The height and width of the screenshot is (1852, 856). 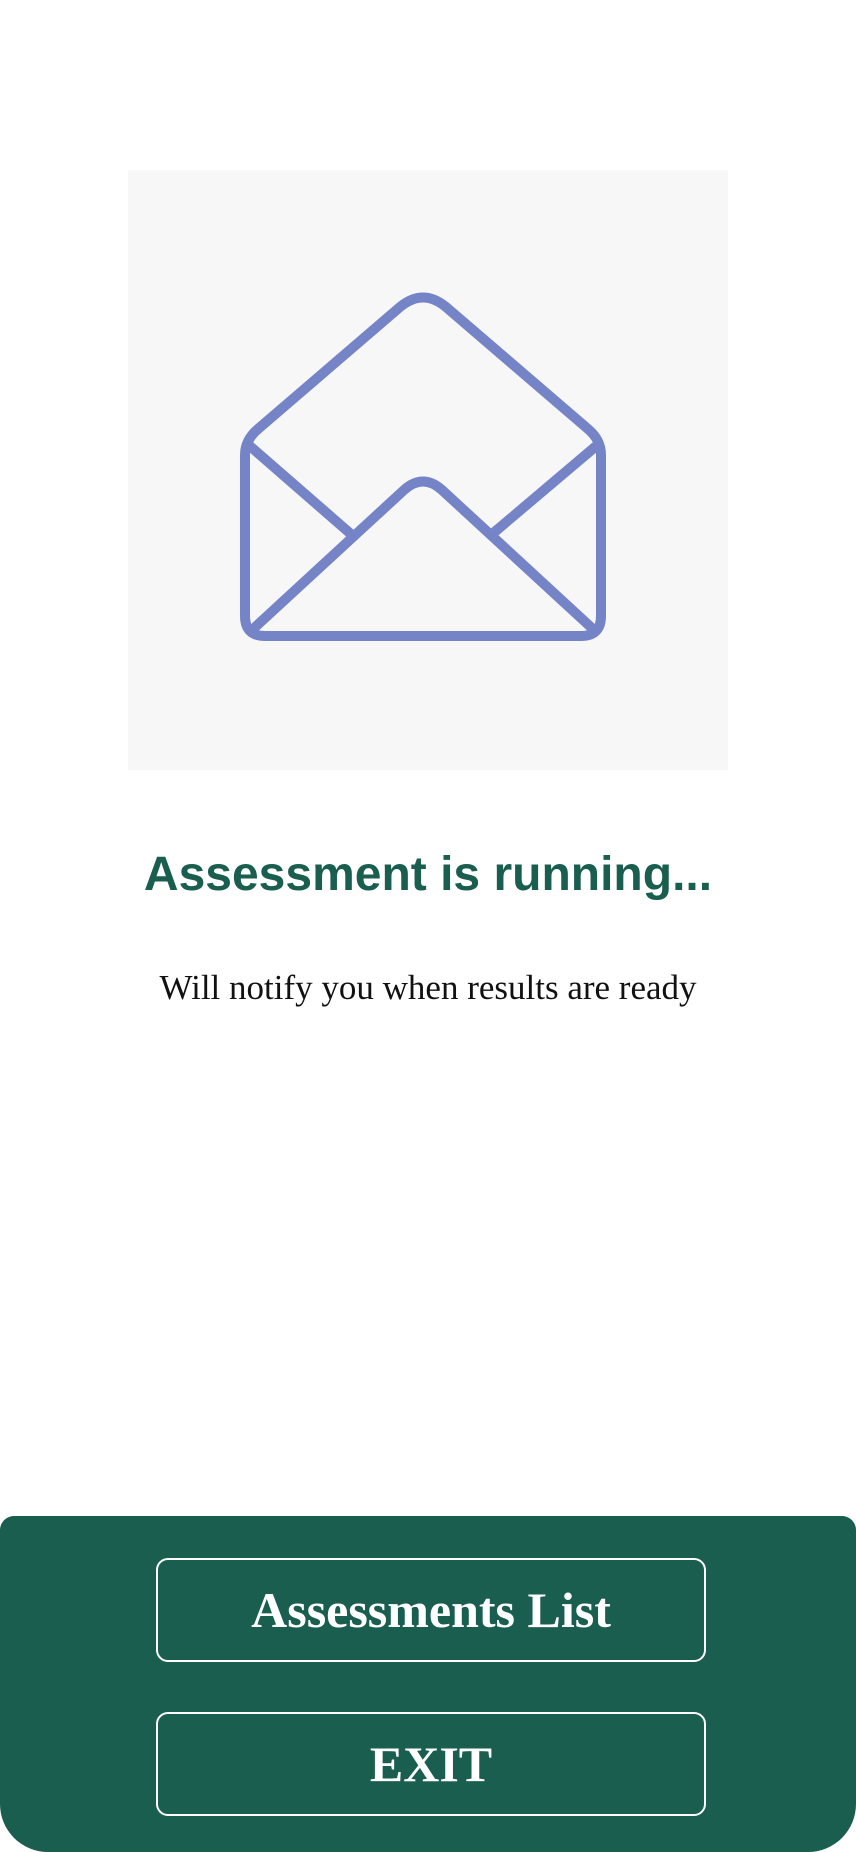 I want to click on open-envelope-icon, so click(x=423, y=466).